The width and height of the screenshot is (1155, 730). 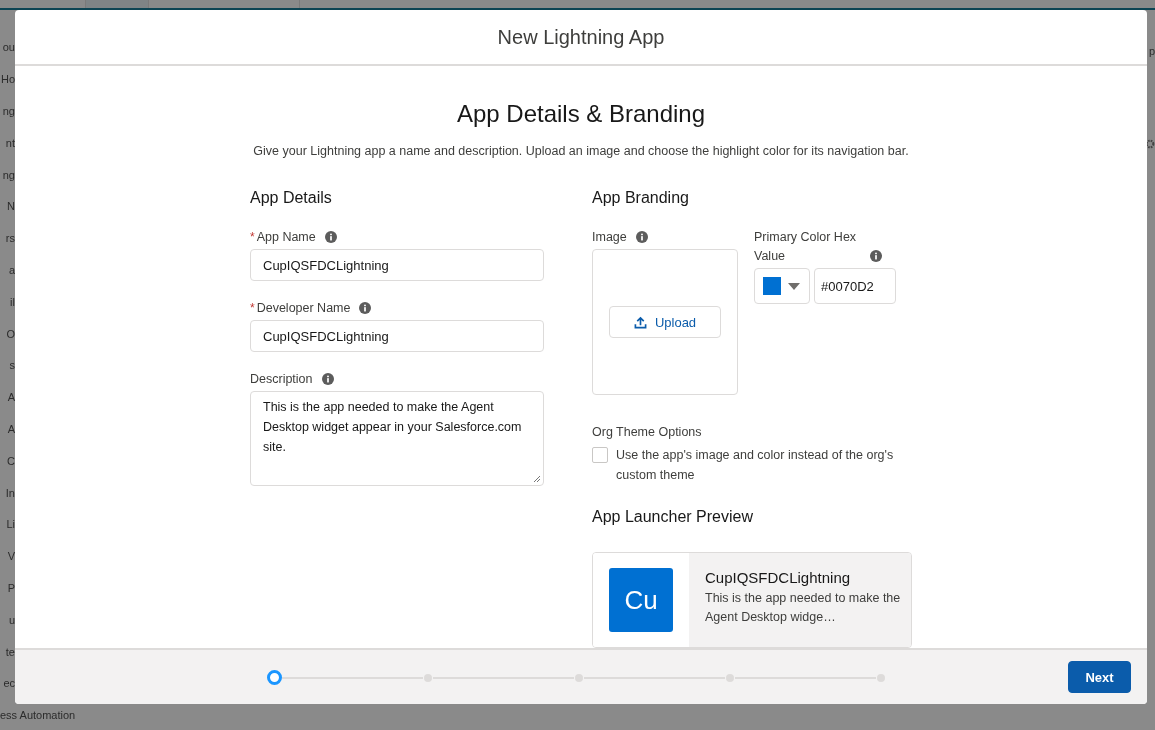 What do you see at coordinates (10, 238) in the screenshot?
I see `sidebar-item: rs` at bounding box center [10, 238].